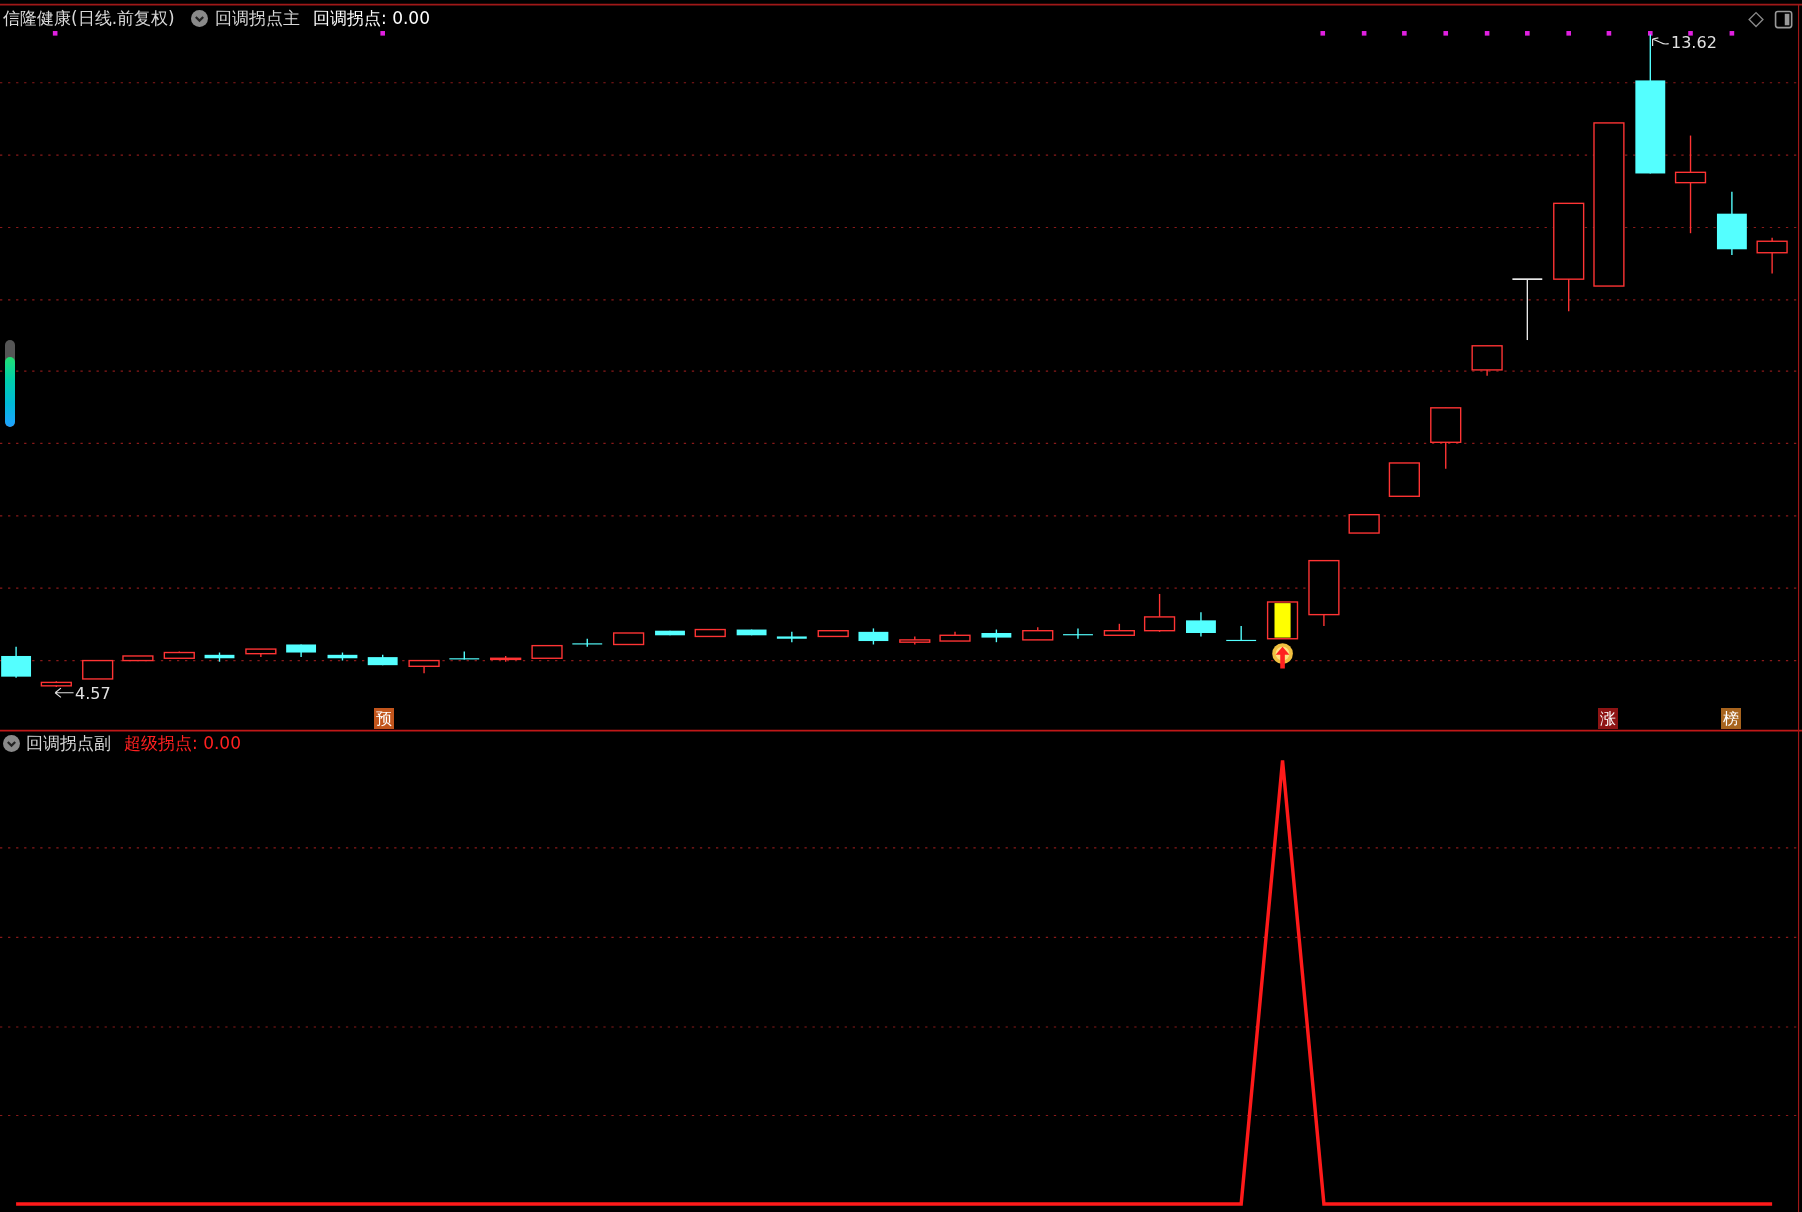 This screenshot has width=1802, height=1212. Describe the element at coordinates (1608, 718) in the screenshot. I see `signal-tag: 涨` at that location.